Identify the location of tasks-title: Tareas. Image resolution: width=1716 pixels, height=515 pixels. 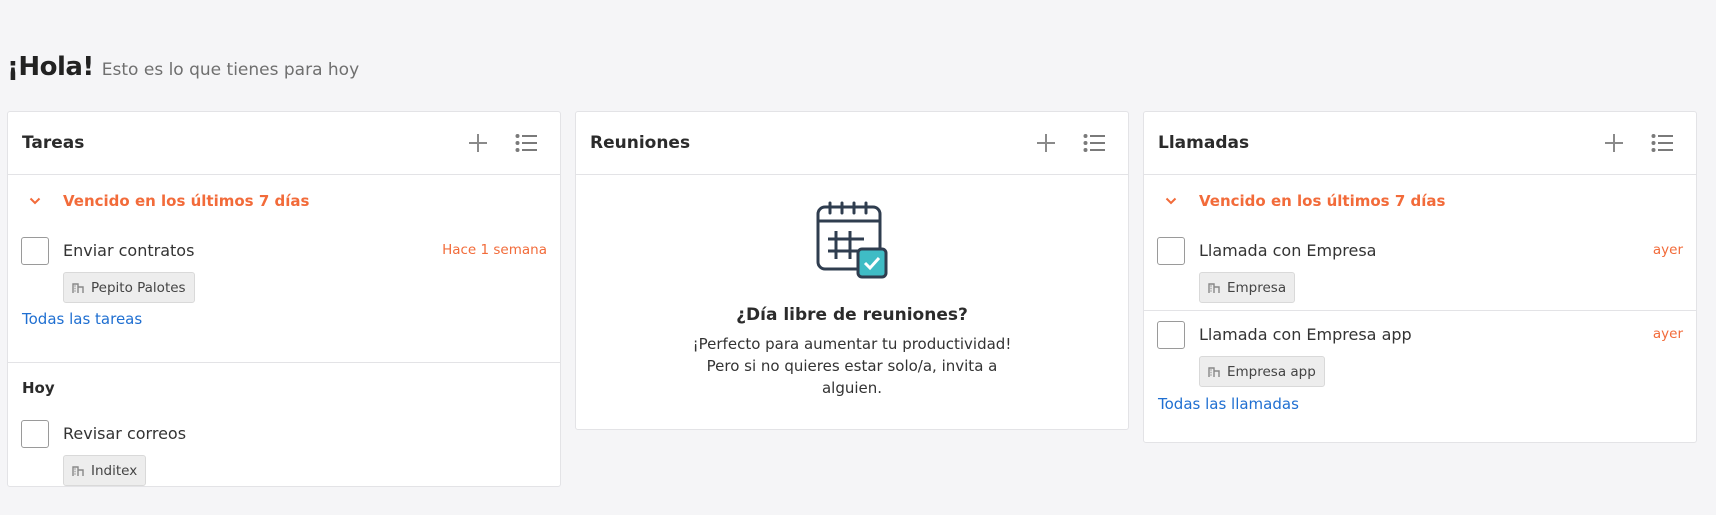
(53, 143).